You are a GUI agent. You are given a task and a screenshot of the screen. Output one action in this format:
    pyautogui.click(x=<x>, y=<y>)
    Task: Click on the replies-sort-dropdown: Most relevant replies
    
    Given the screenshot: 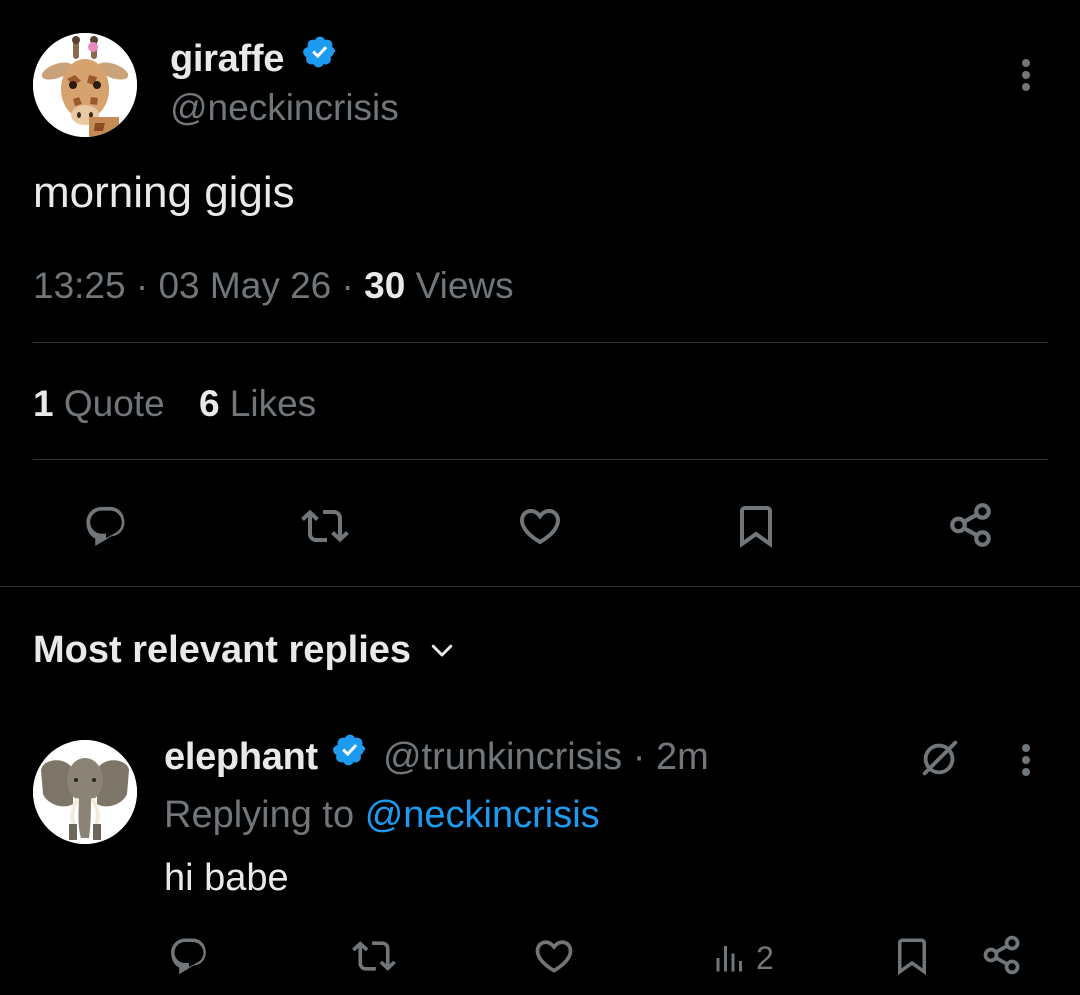 What is the action you would take?
    pyautogui.click(x=245, y=650)
    